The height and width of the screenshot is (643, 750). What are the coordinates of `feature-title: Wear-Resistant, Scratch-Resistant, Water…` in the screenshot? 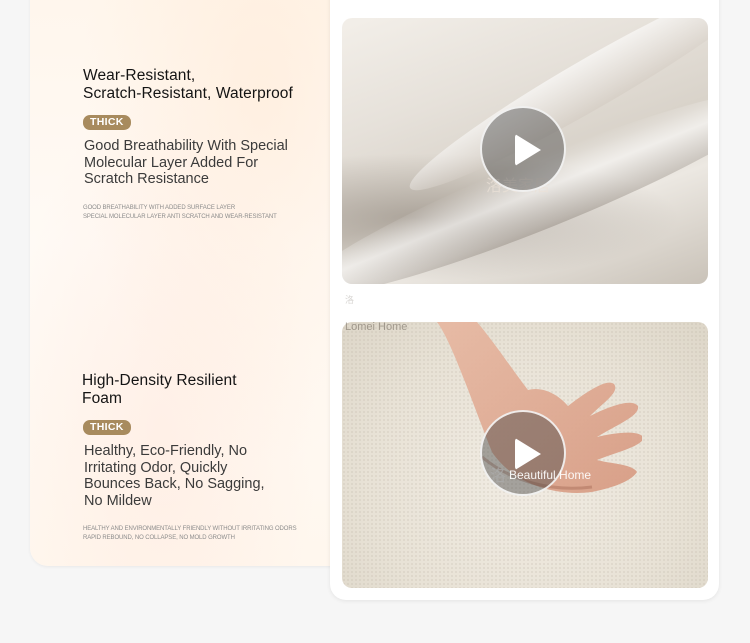 It's located at (198, 85).